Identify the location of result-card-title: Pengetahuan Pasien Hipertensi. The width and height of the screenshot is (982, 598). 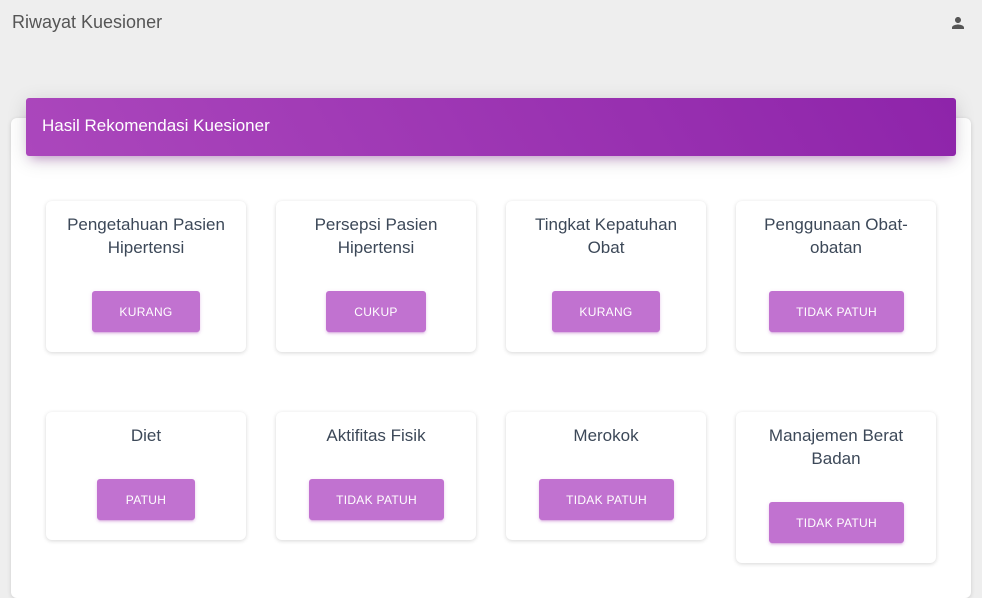
(146, 236).